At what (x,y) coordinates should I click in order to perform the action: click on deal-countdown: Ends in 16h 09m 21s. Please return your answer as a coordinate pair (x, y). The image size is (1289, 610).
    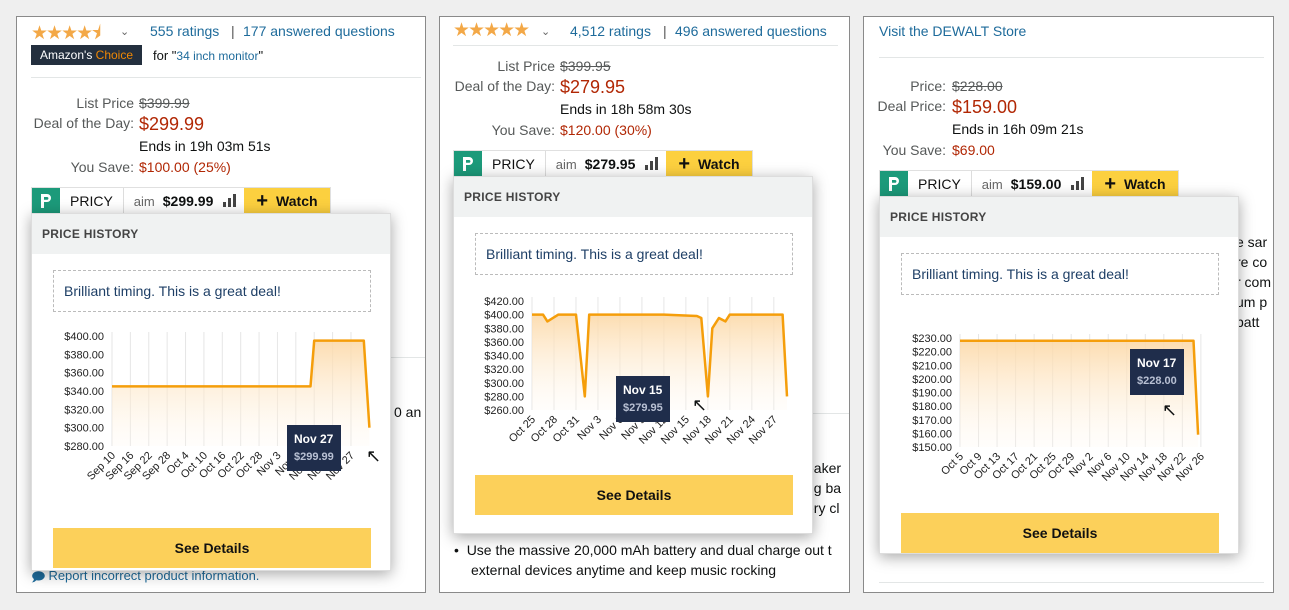
    Looking at the image, I should click on (1018, 129).